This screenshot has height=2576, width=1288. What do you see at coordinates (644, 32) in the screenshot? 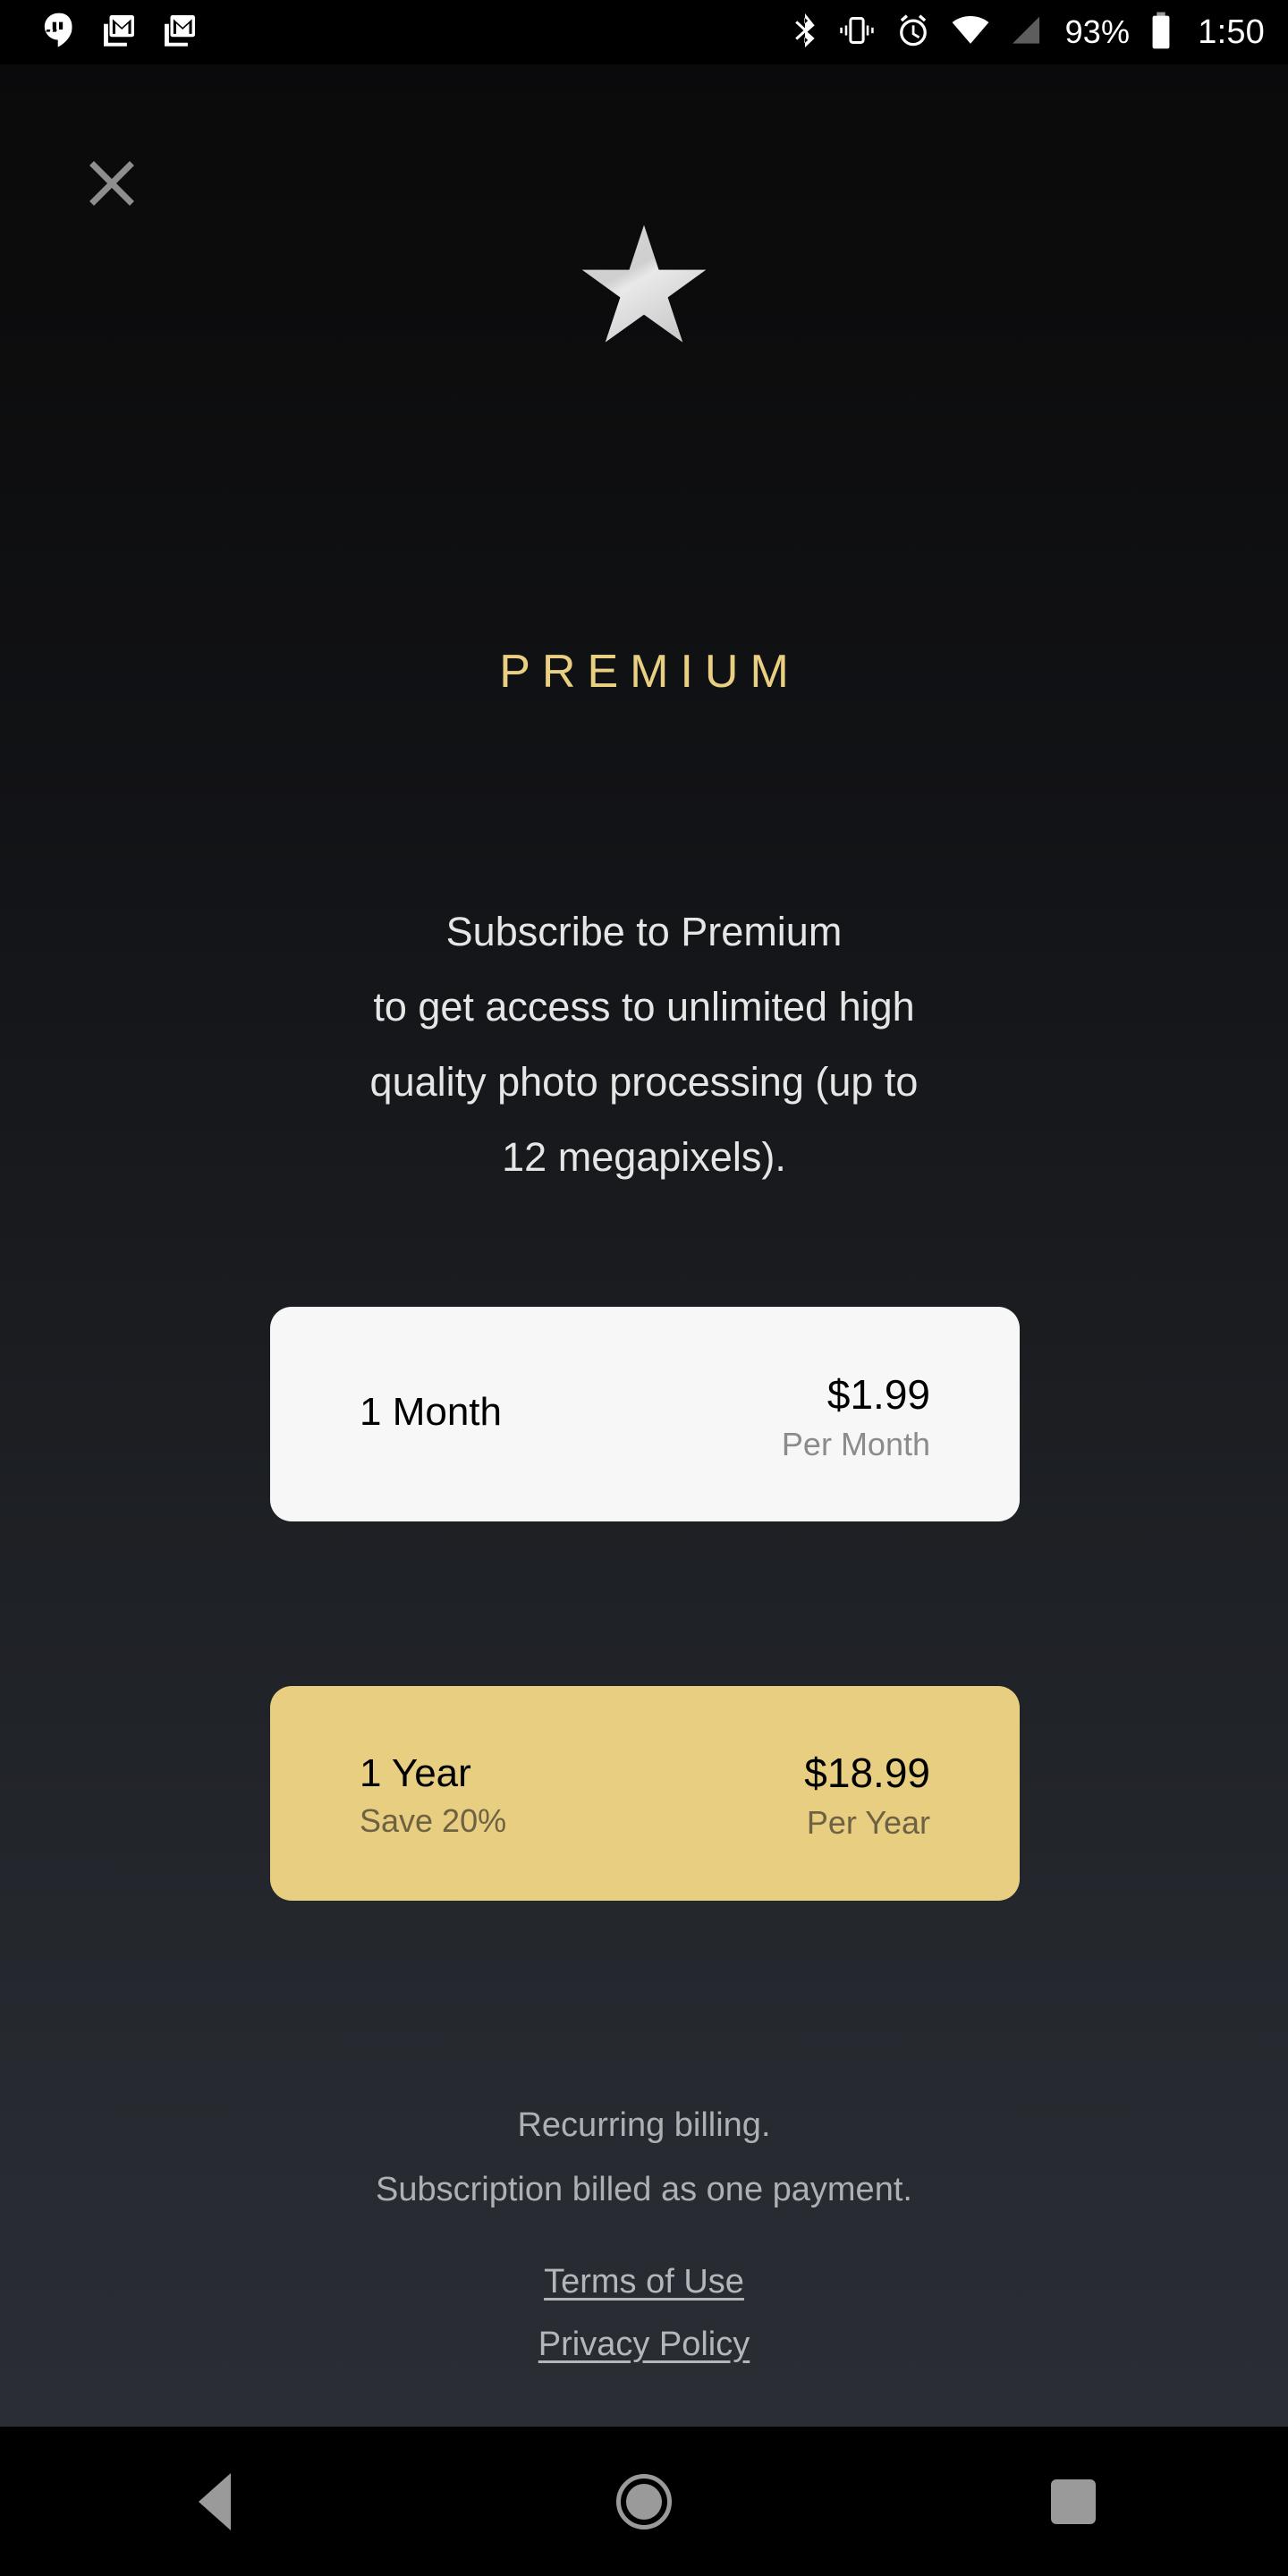
I see `status-bar: 93% 1:50` at bounding box center [644, 32].